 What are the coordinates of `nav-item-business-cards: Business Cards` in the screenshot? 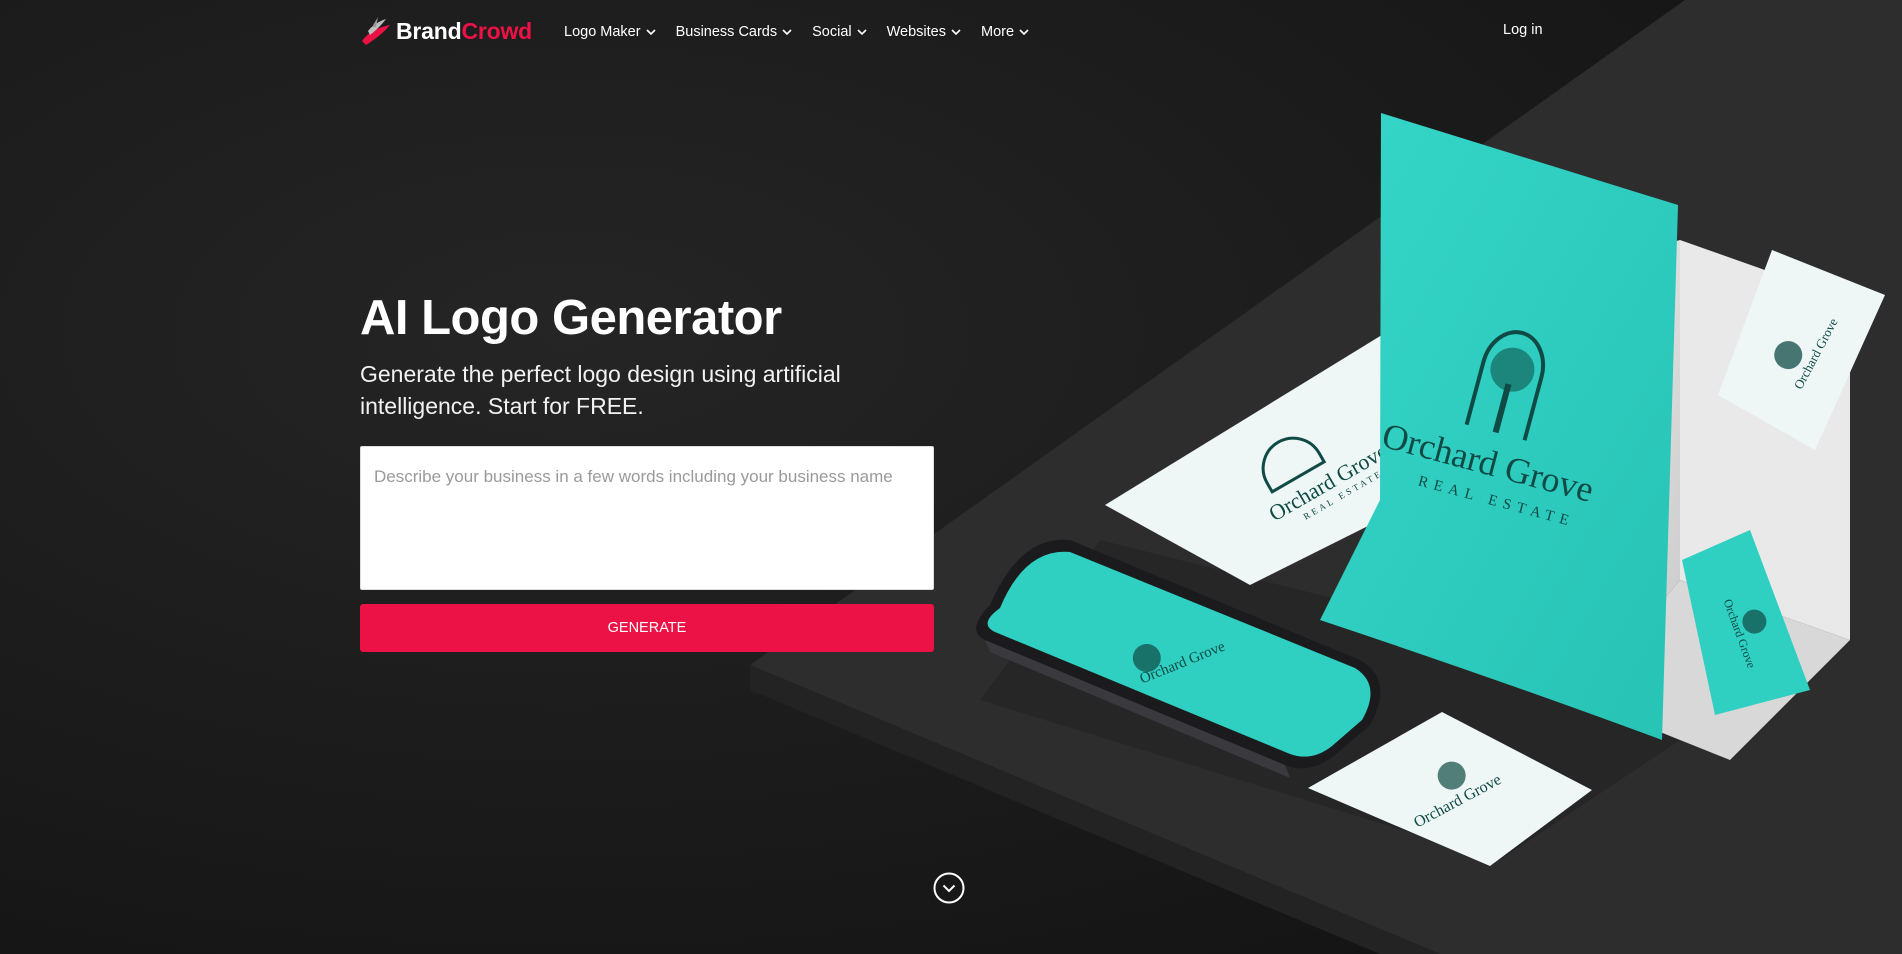 It's located at (734, 32).